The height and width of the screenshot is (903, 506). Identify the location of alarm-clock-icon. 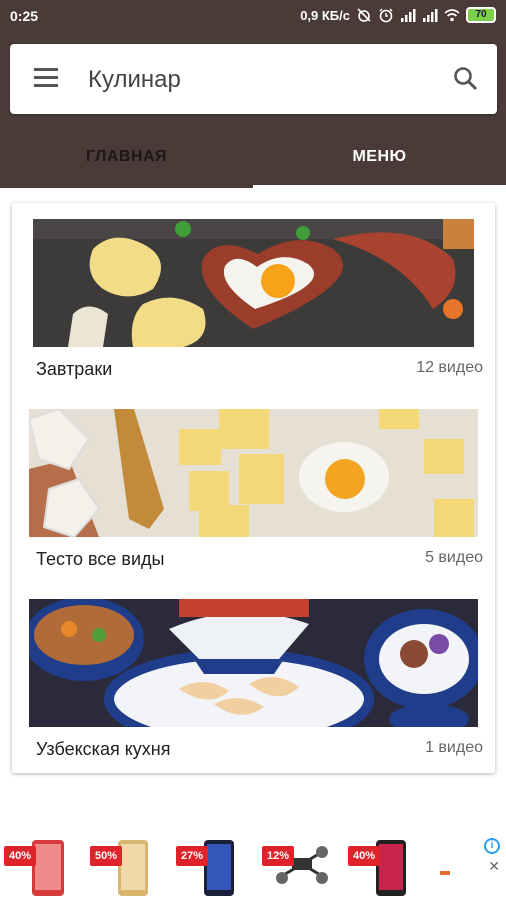
(386, 15).